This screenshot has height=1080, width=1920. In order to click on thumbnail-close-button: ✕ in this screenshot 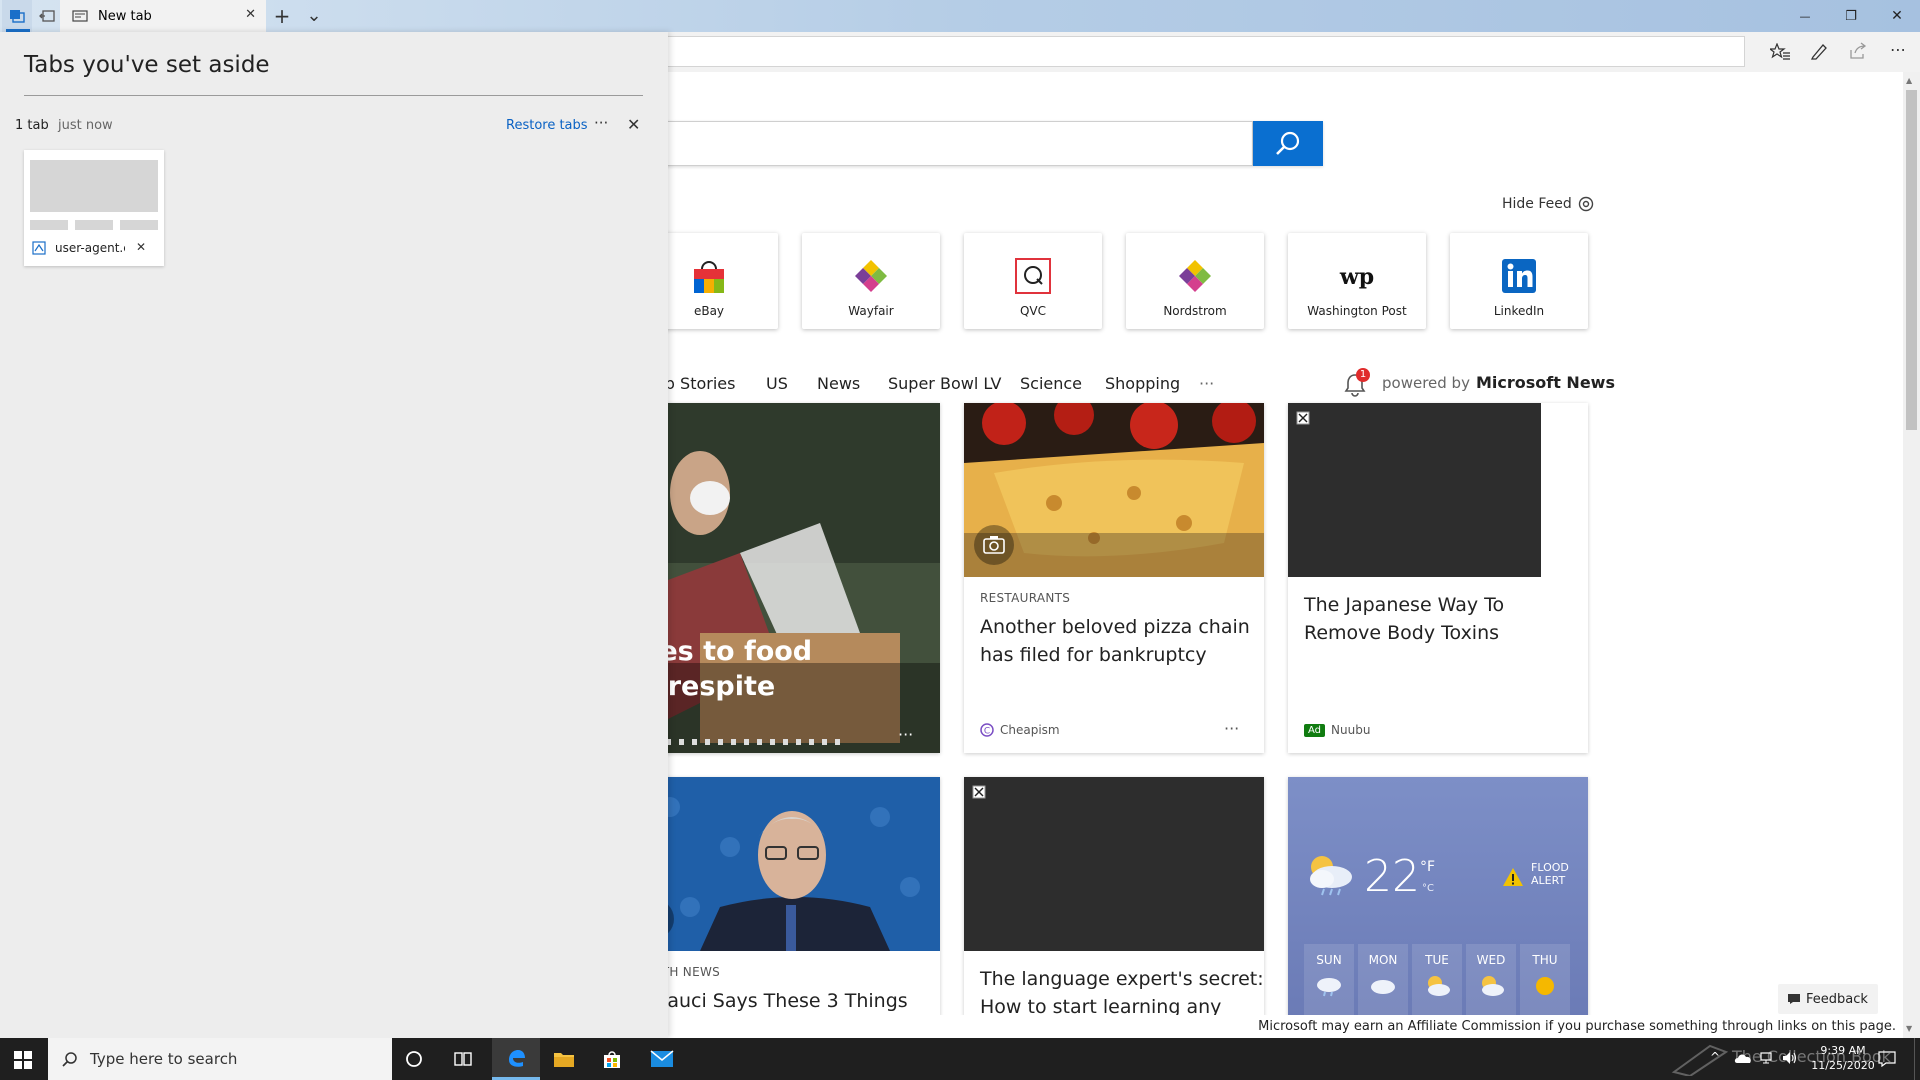, I will do `click(141, 247)`.